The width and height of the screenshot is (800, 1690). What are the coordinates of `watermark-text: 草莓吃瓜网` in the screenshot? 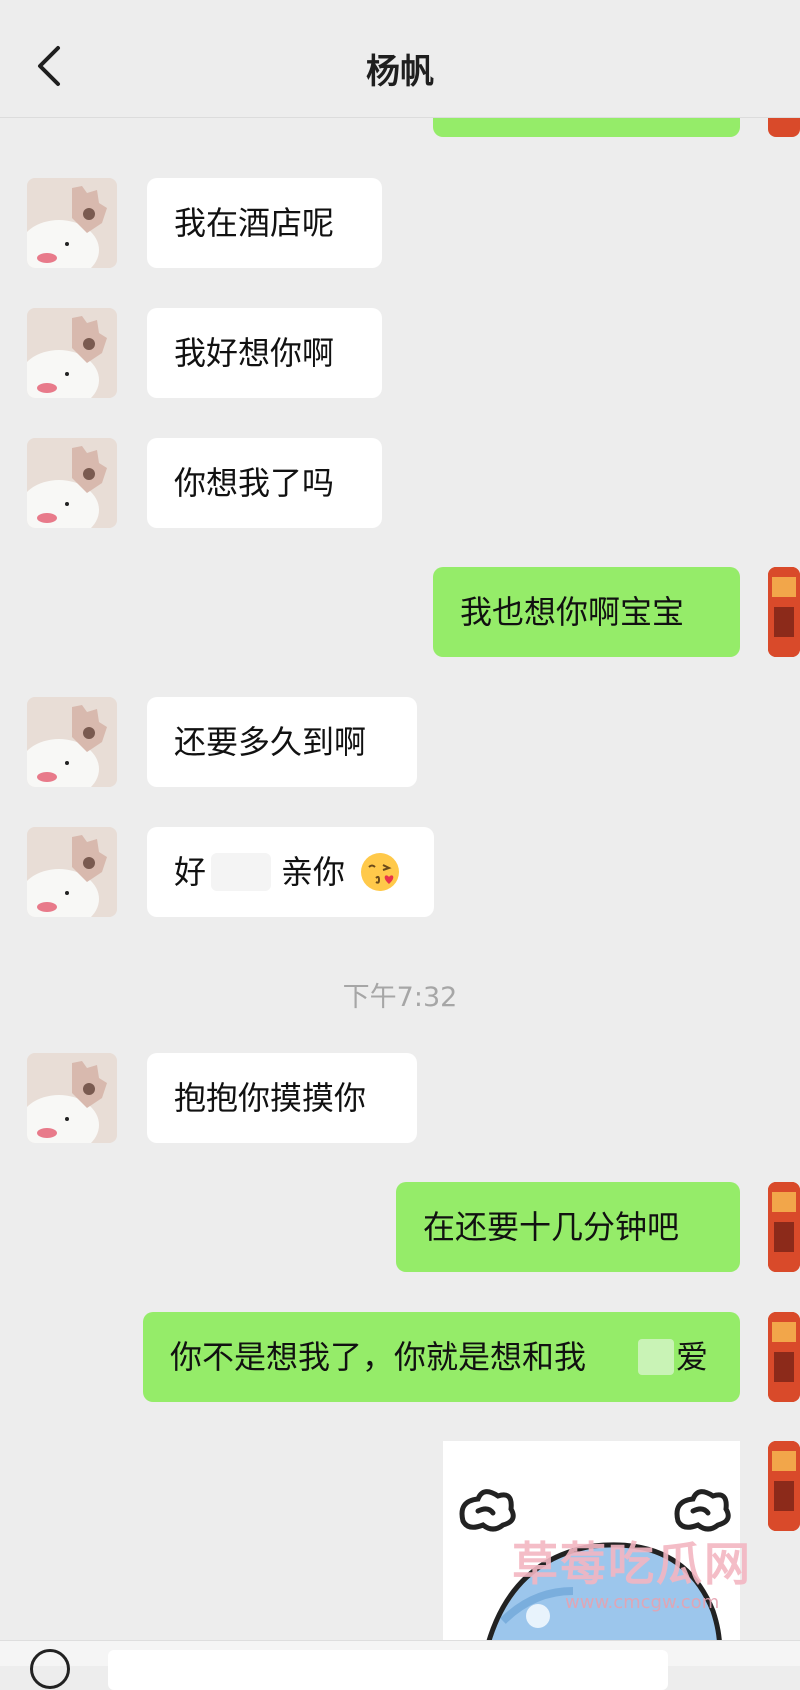 It's located at (632, 1564).